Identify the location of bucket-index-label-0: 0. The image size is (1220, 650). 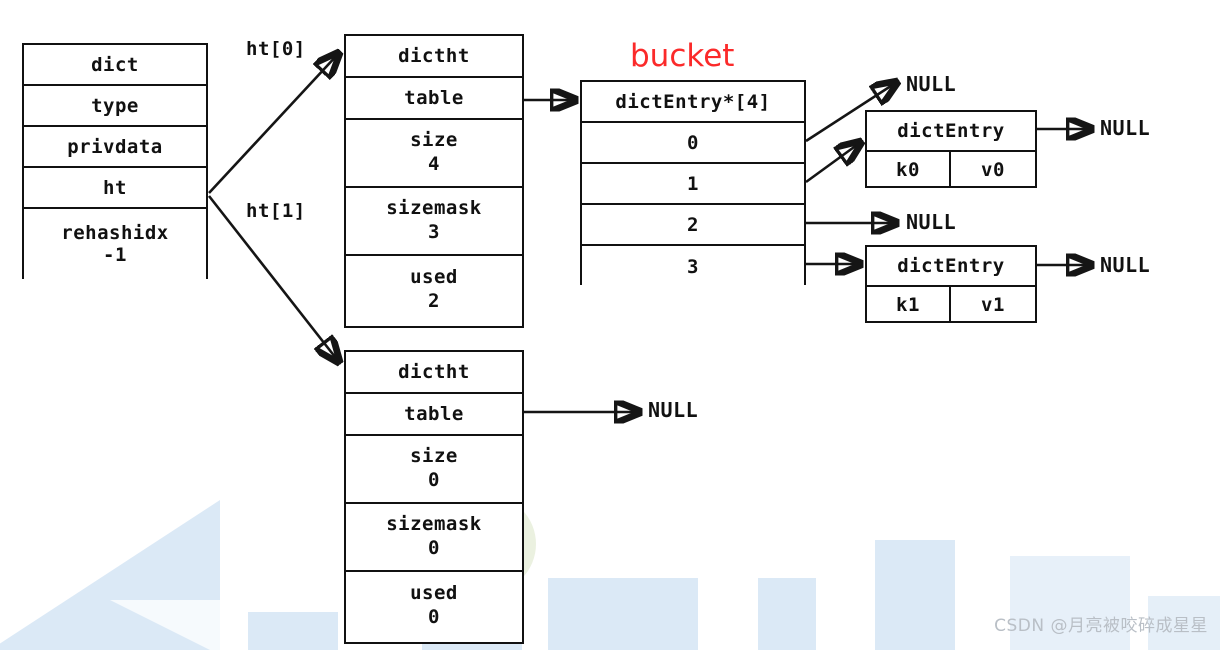
(693, 142).